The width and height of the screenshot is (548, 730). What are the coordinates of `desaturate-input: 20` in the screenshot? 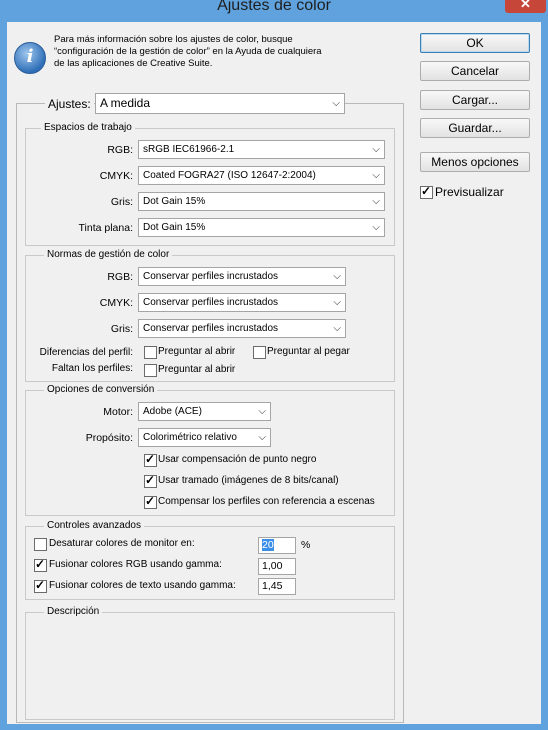 It's located at (277, 545).